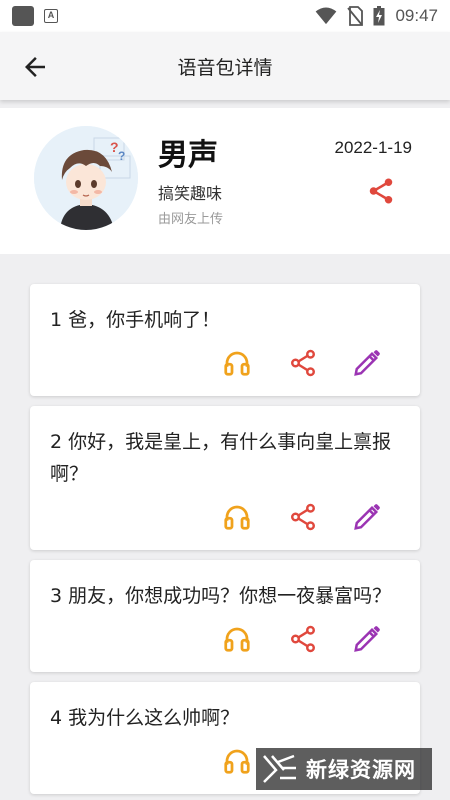 This screenshot has width=450, height=800. I want to click on battery-charging-icon, so click(379, 16).